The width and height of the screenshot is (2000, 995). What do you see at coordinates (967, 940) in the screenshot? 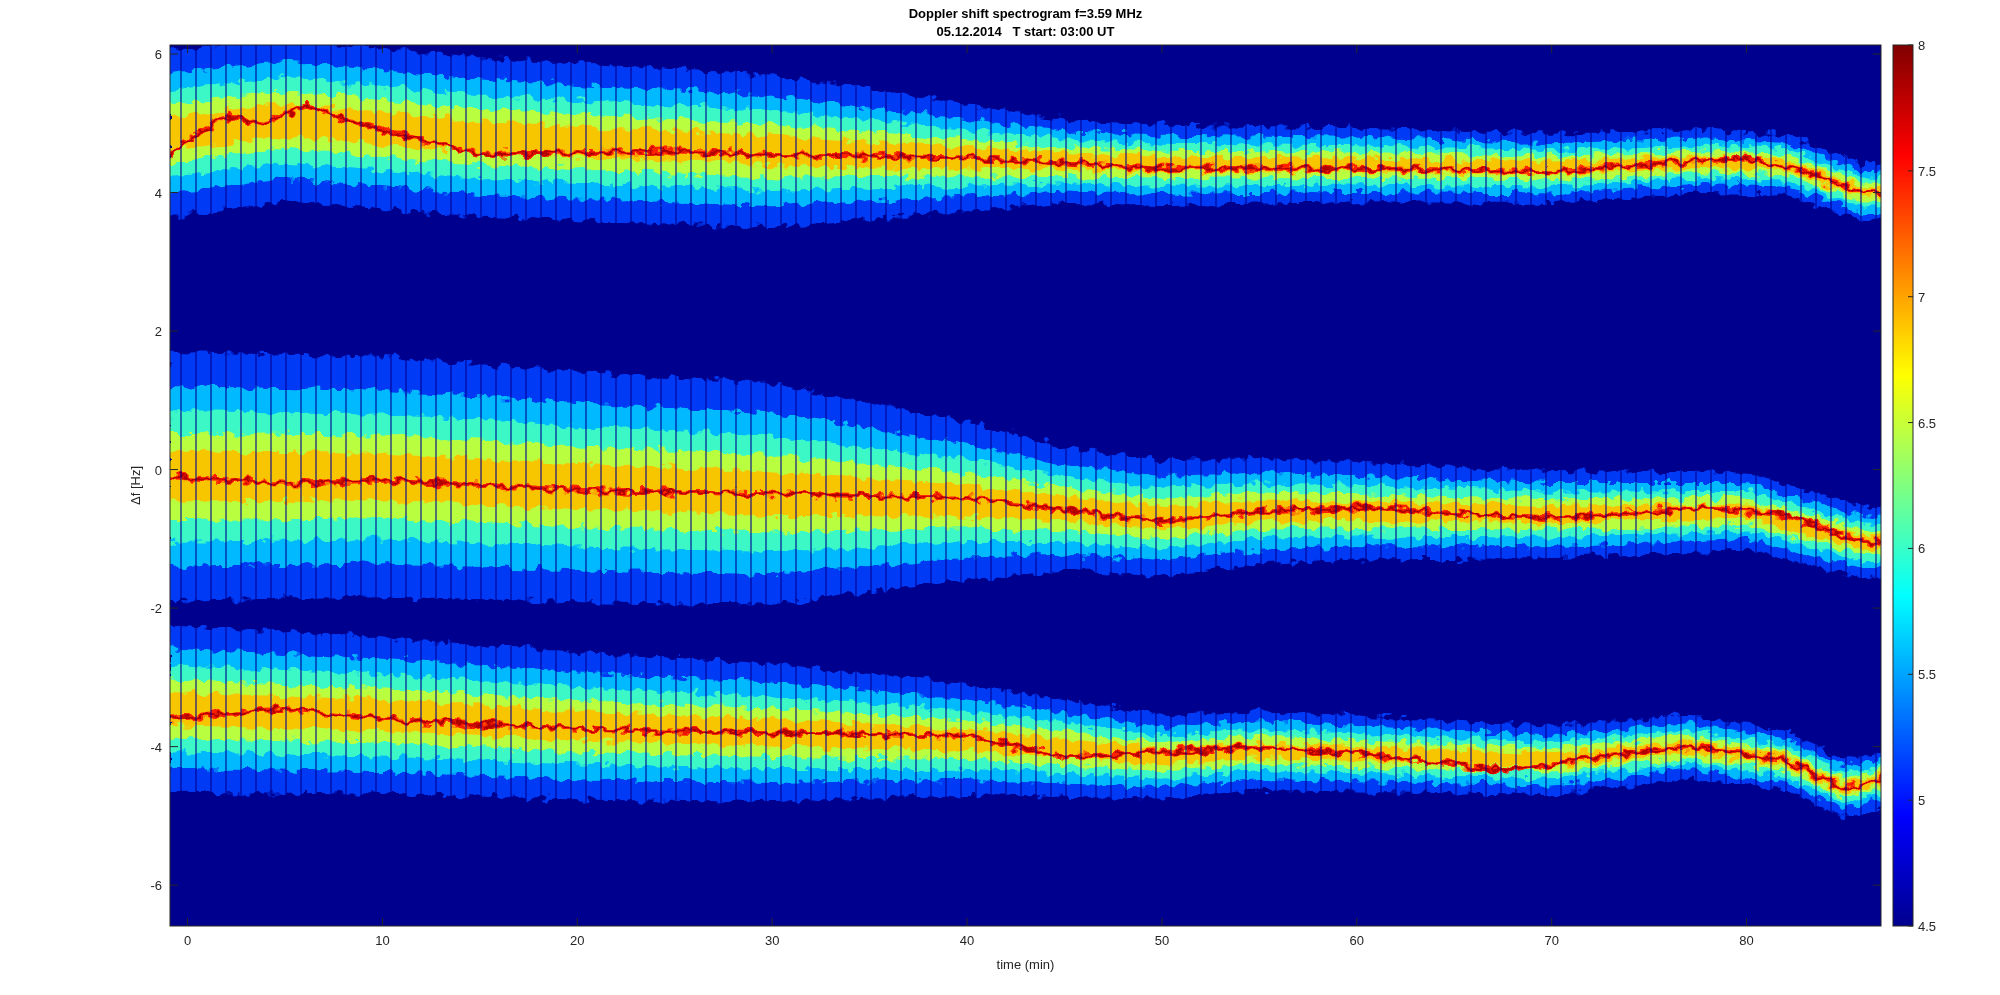
I see `x-tick-label: 40` at bounding box center [967, 940].